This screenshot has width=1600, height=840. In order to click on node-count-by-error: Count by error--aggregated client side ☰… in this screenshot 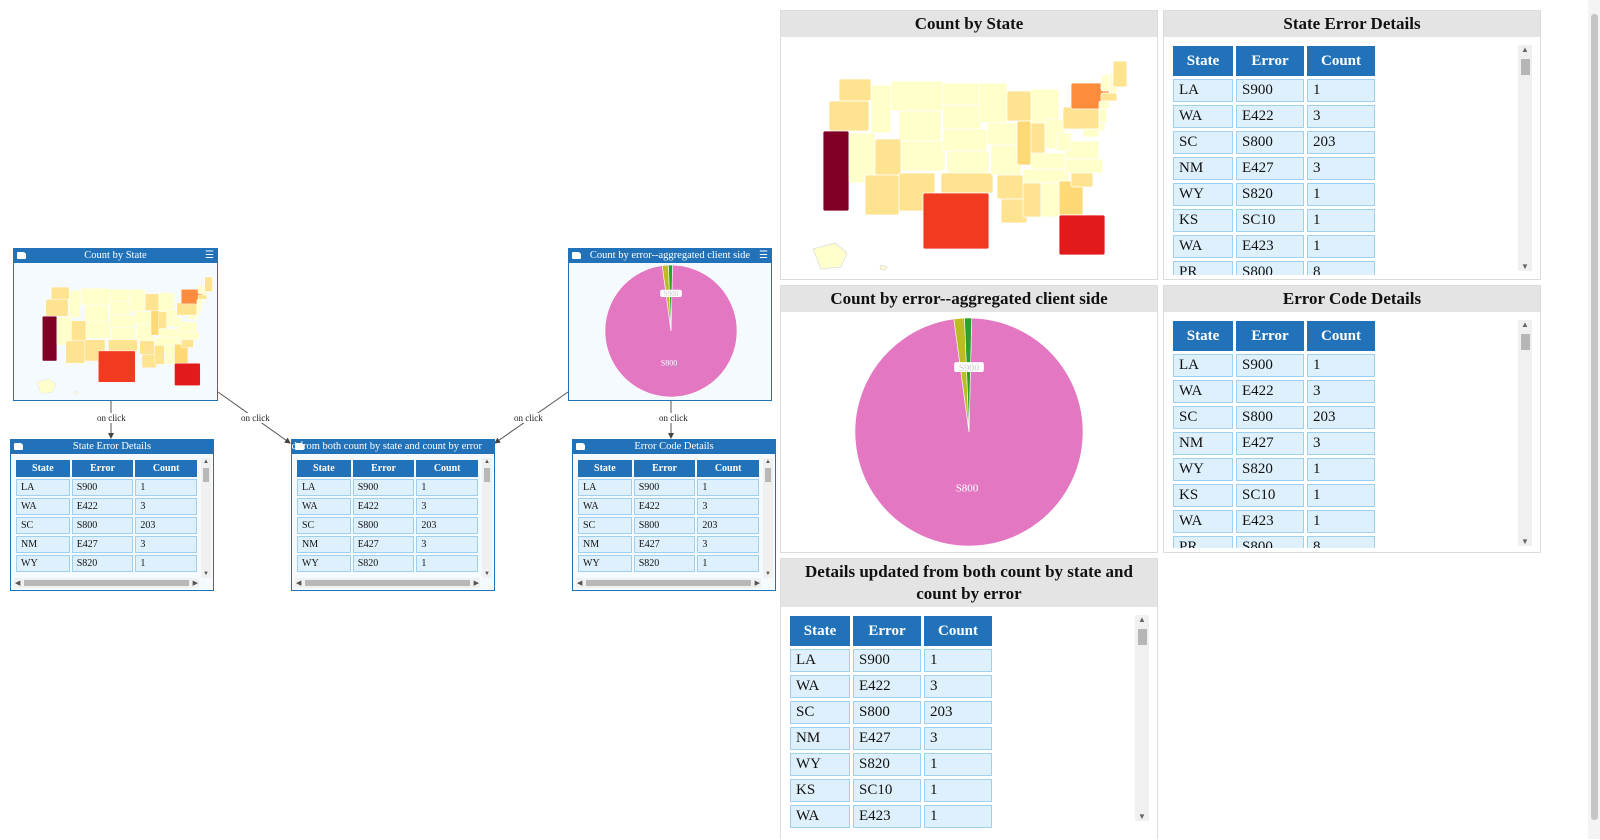, I will do `click(670, 324)`.